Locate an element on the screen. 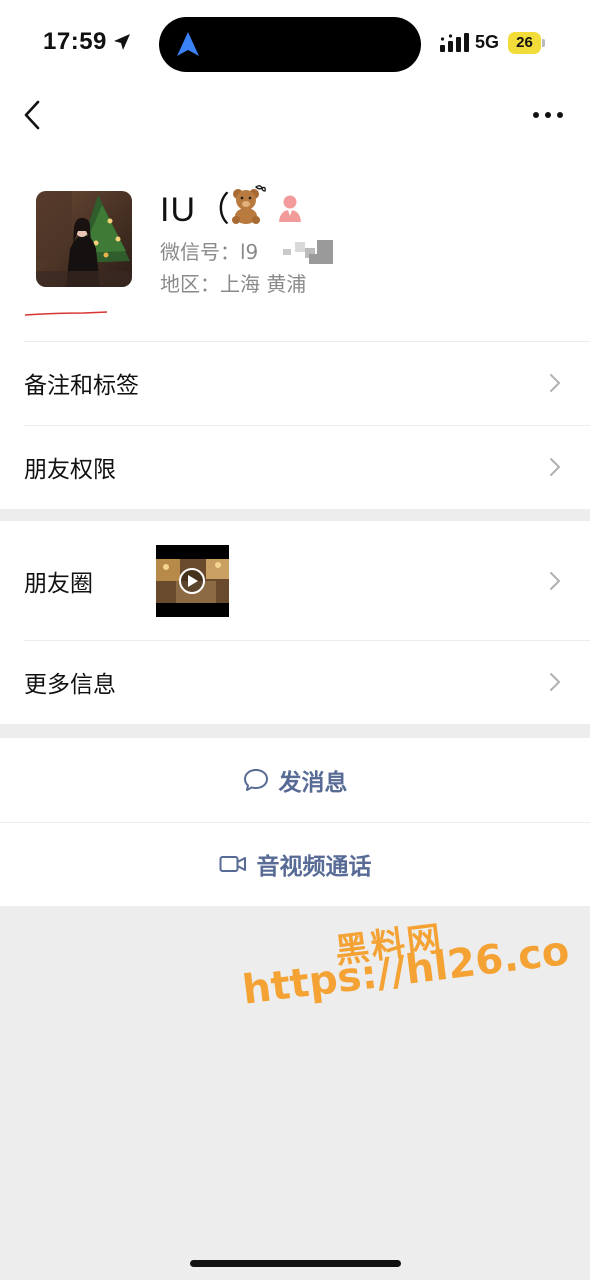 The image size is (590, 1280). send-message-button: 发消息 is located at coordinates (295, 780).